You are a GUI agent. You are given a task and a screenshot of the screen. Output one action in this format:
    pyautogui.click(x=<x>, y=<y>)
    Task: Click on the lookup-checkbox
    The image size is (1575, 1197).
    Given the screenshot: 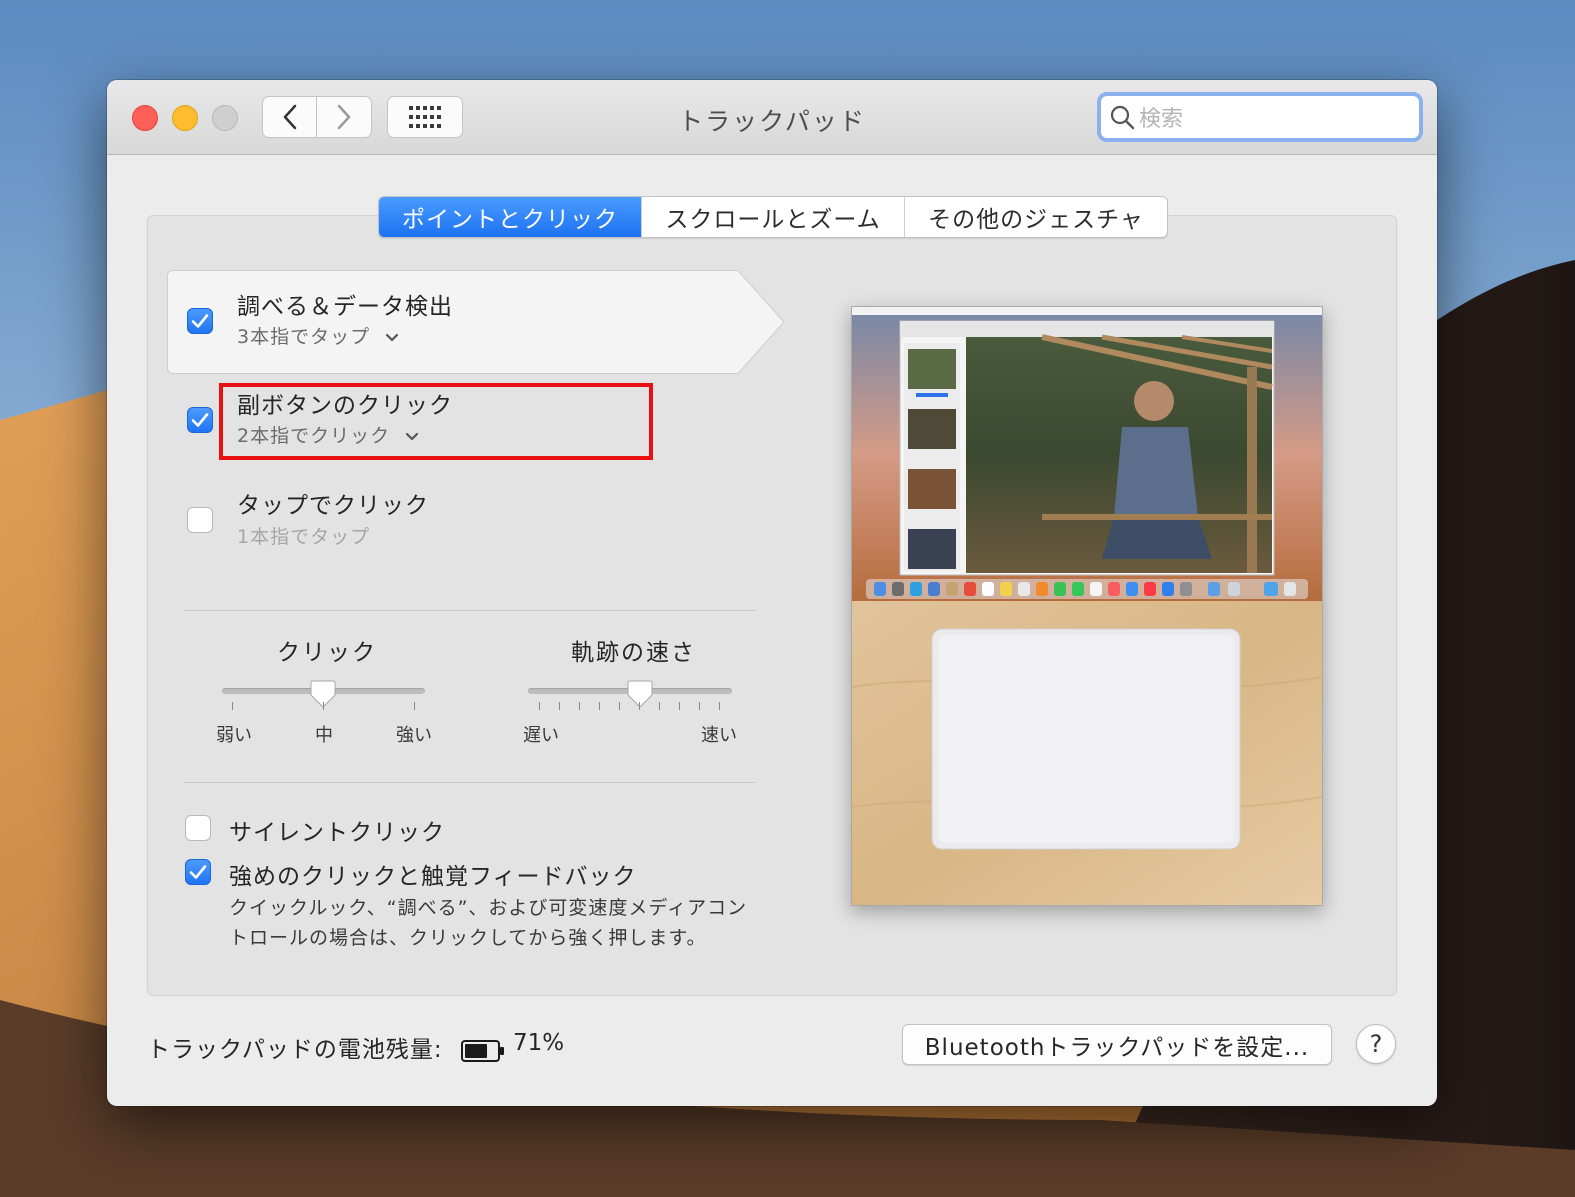 What is the action you would take?
    pyautogui.click(x=200, y=321)
    